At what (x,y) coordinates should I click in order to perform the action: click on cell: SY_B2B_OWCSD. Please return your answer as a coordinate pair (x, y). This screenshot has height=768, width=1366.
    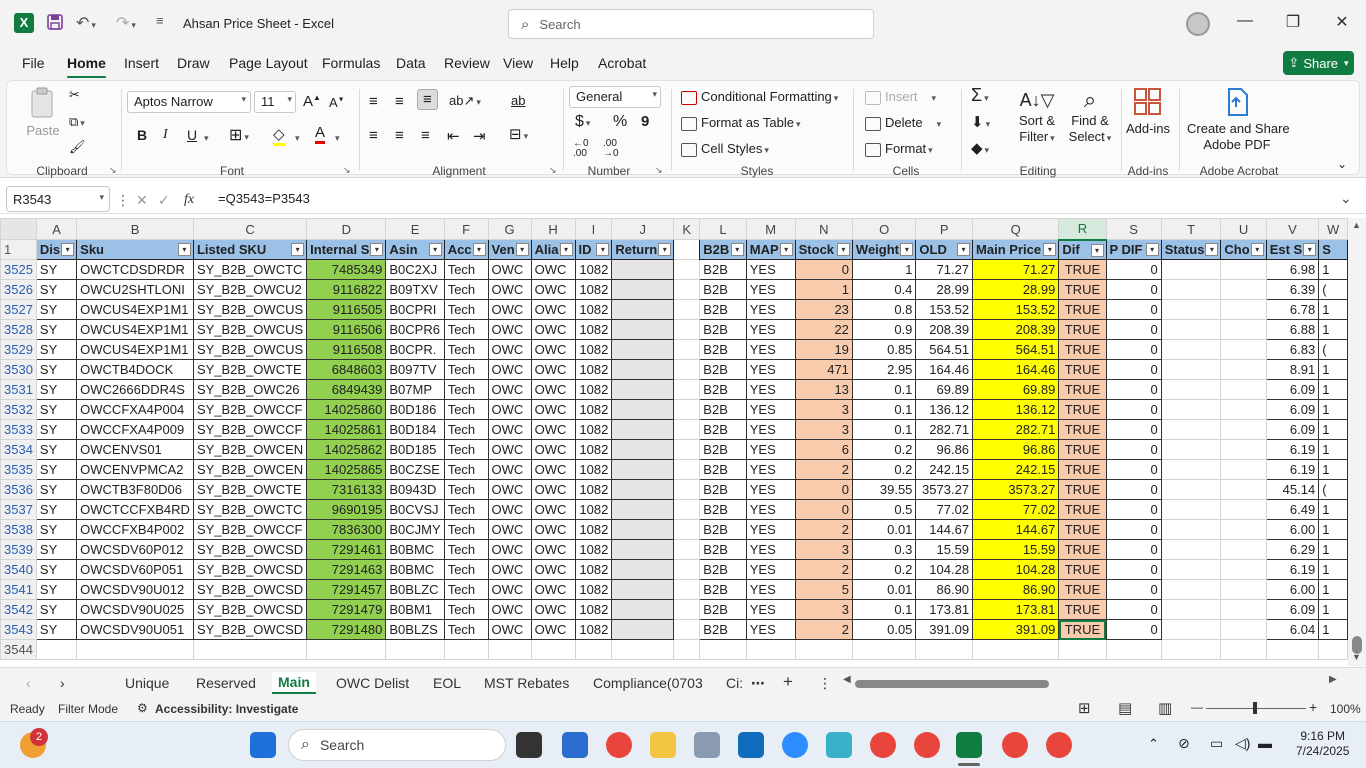
    Looking at the image, I should click on (250, 609).